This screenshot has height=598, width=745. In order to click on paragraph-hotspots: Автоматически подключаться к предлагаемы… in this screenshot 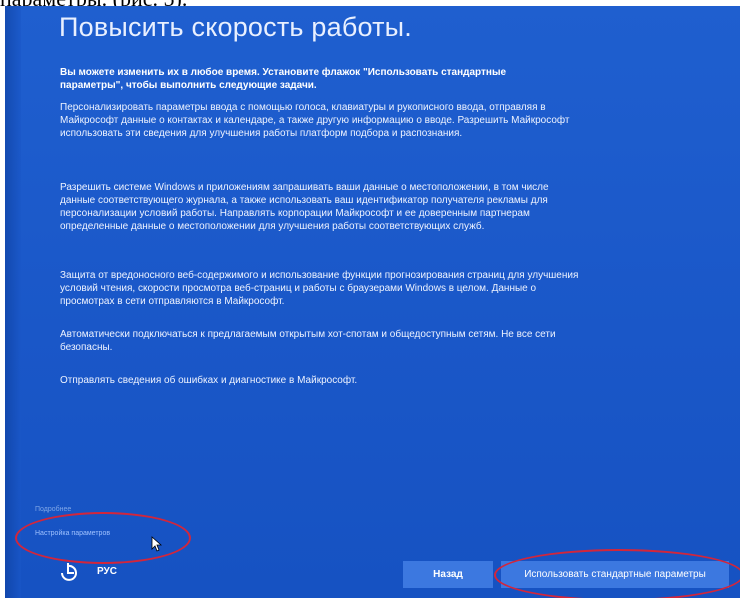, I will do `click(308, 341)`.